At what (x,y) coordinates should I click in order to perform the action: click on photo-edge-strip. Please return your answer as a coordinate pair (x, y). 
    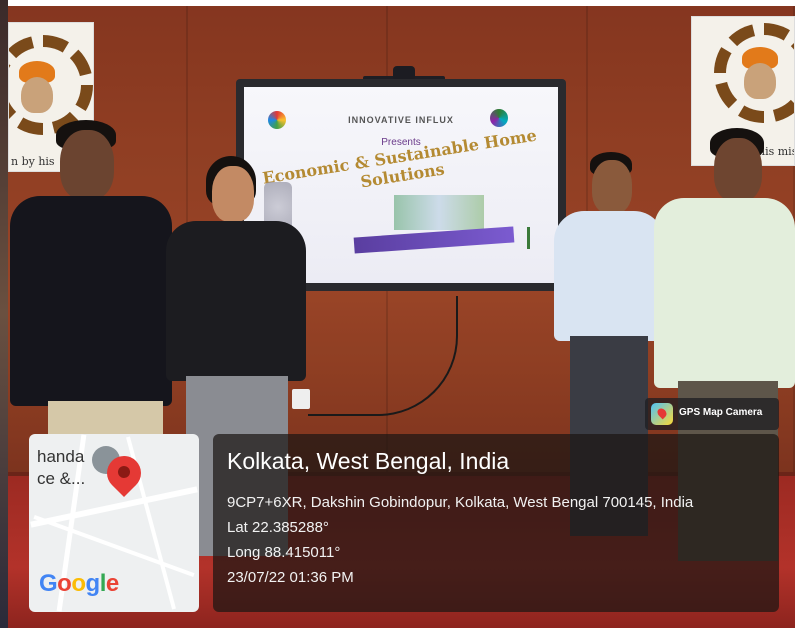
    Looking at the image, I should click on (4, 314).